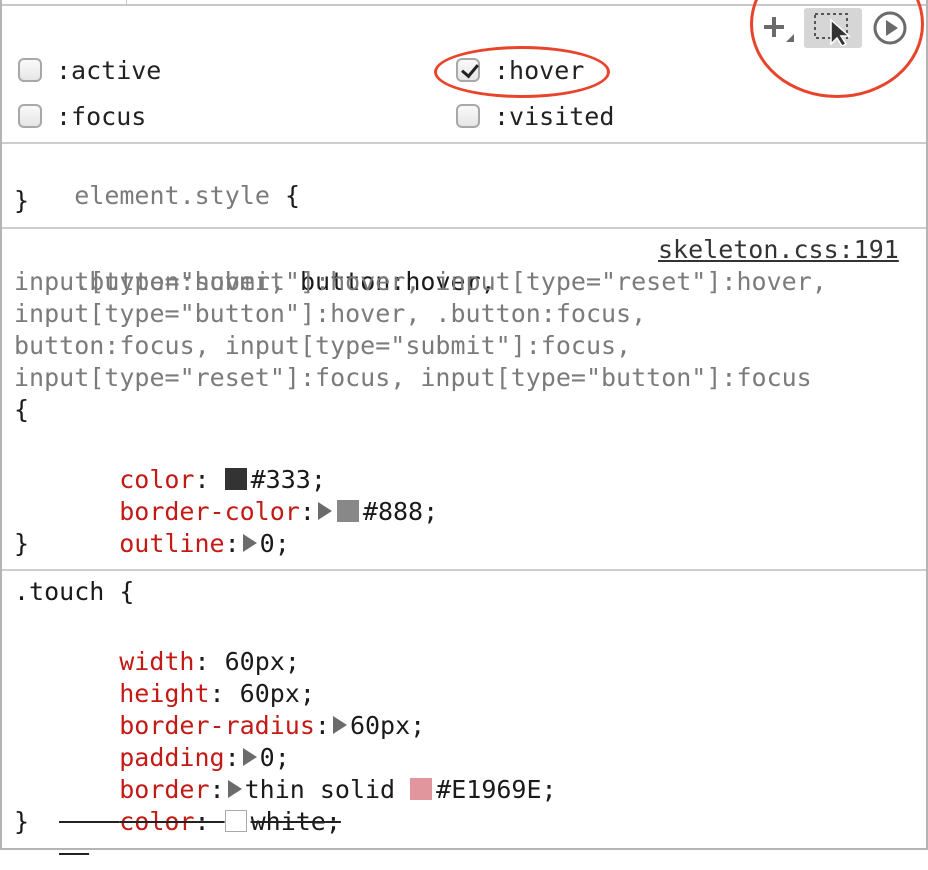 This screenshot has width=928, height=870. Describe the element at coordinates (833, 28) in the screenshot. I see `element-state-icon` at that location.